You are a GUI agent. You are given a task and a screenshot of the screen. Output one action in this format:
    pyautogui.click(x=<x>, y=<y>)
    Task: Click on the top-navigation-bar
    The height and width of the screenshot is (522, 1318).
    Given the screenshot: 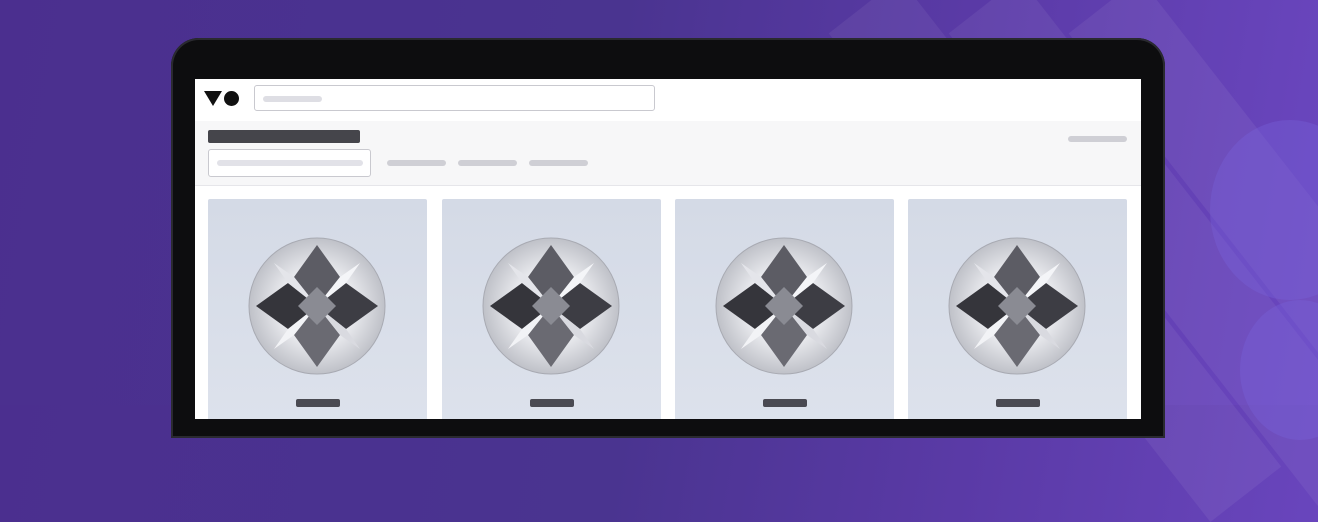 What is the action you would take?
    pyautogui.click(x=668, y=100)
    